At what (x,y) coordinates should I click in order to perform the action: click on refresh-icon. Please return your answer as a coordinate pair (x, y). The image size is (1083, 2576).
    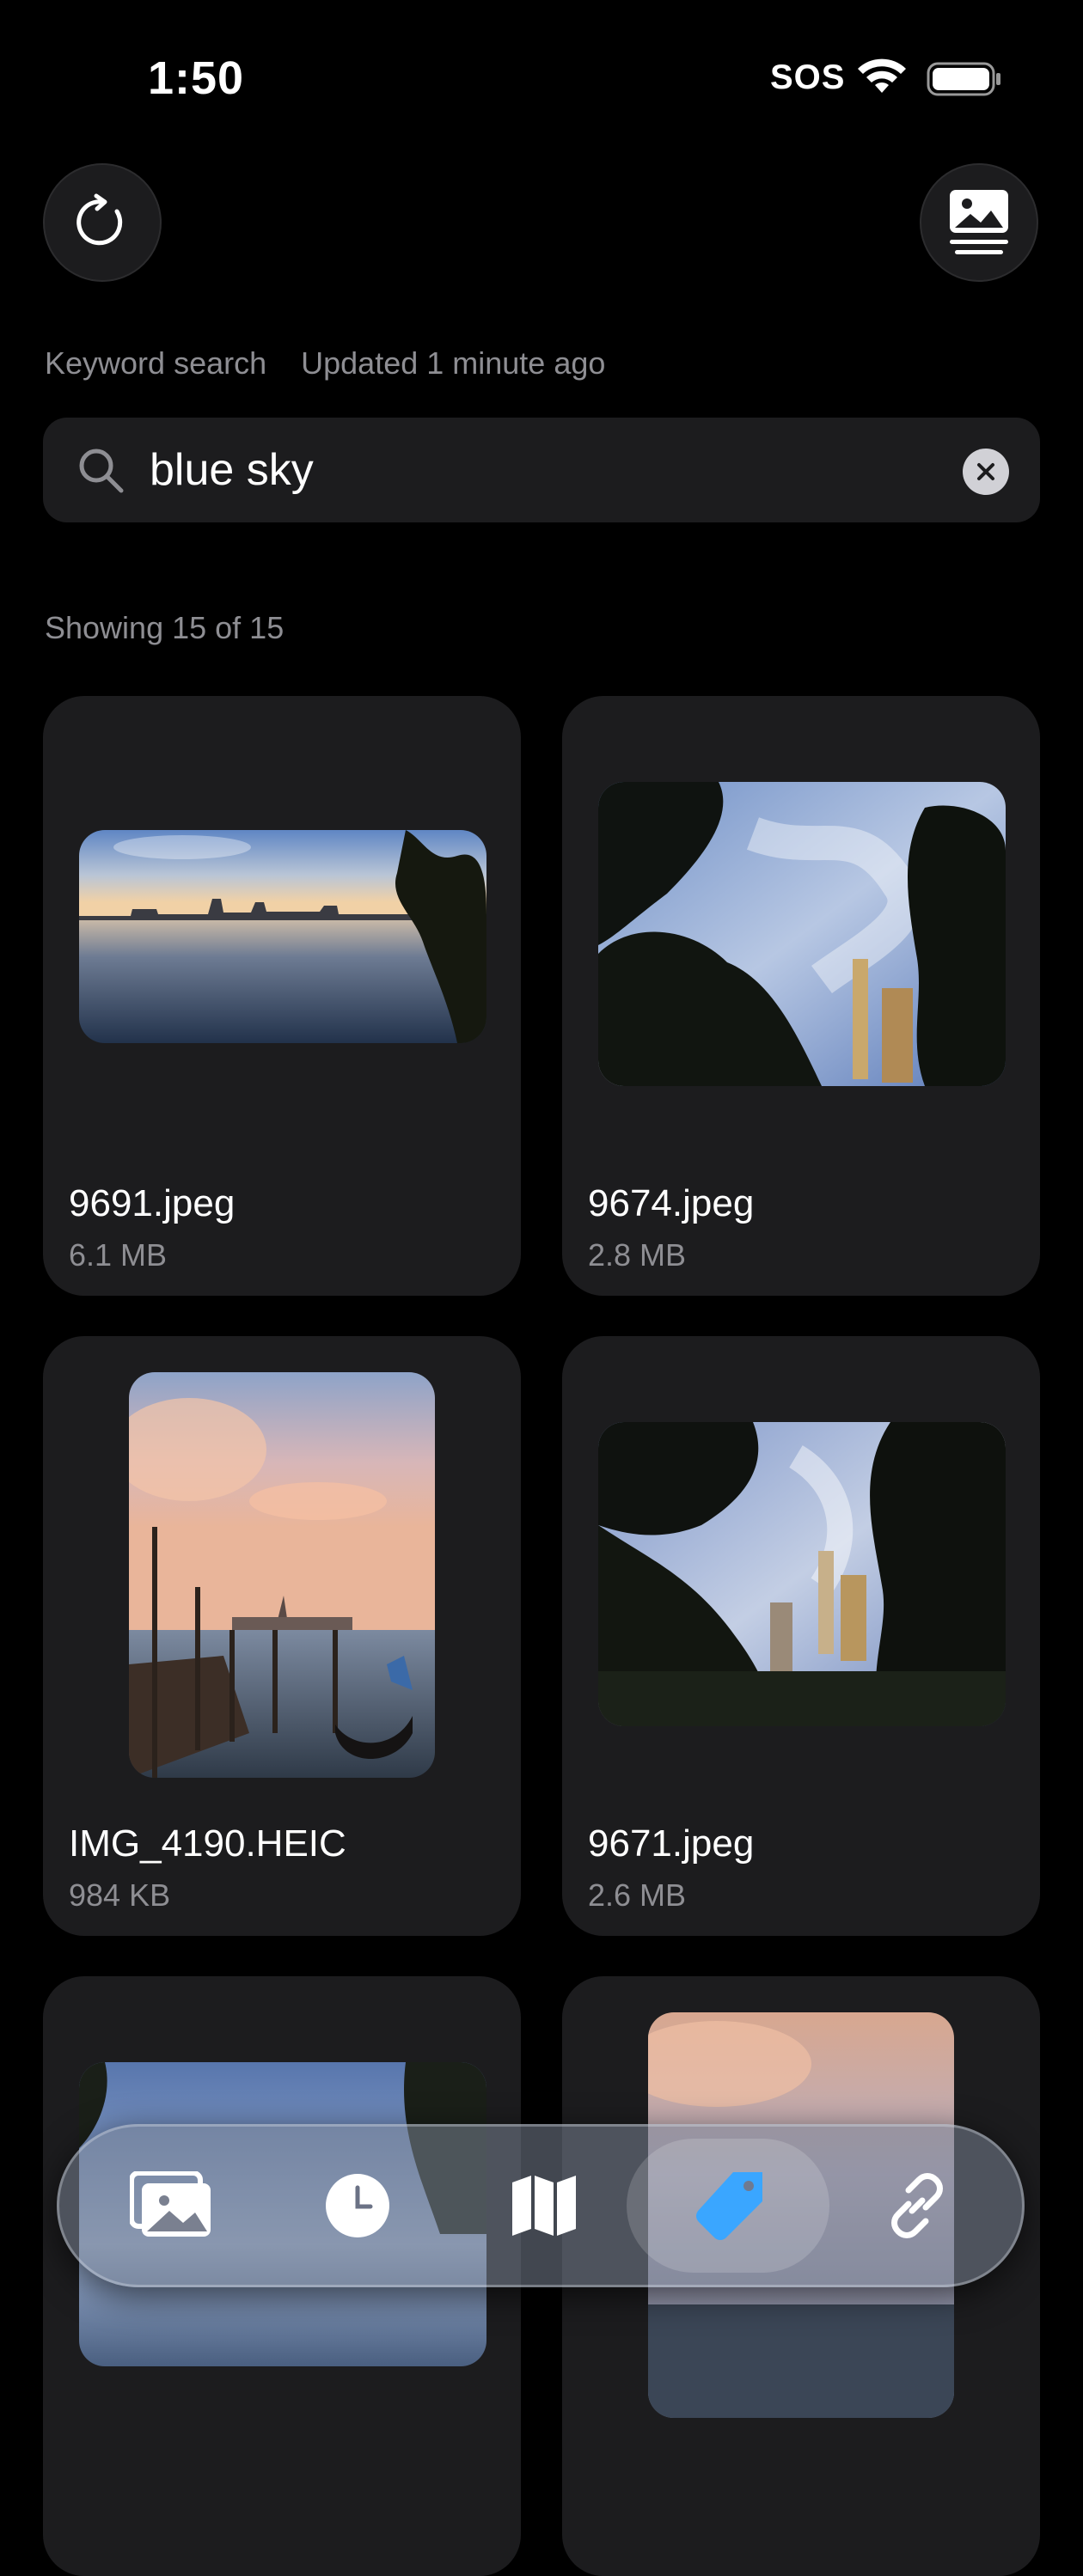
    Looking at the image, I should click on (99, 219).